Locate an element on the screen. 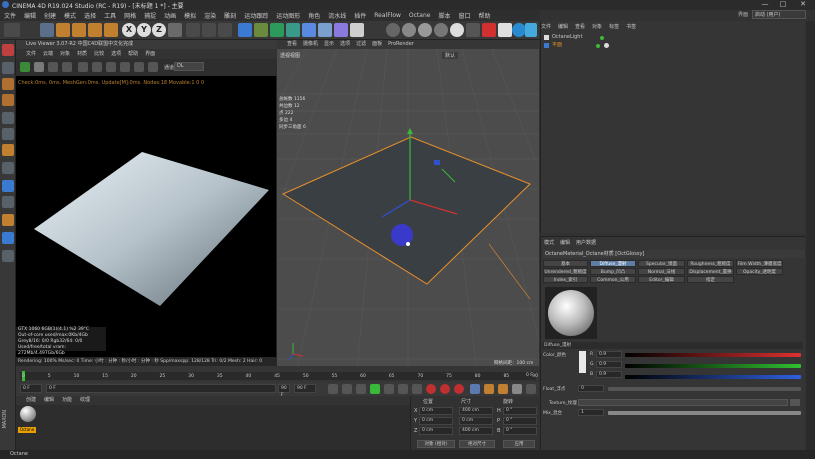 The width and height of the screenshot is (815, 459). render-view-icon is located at coordinates (193, 30).